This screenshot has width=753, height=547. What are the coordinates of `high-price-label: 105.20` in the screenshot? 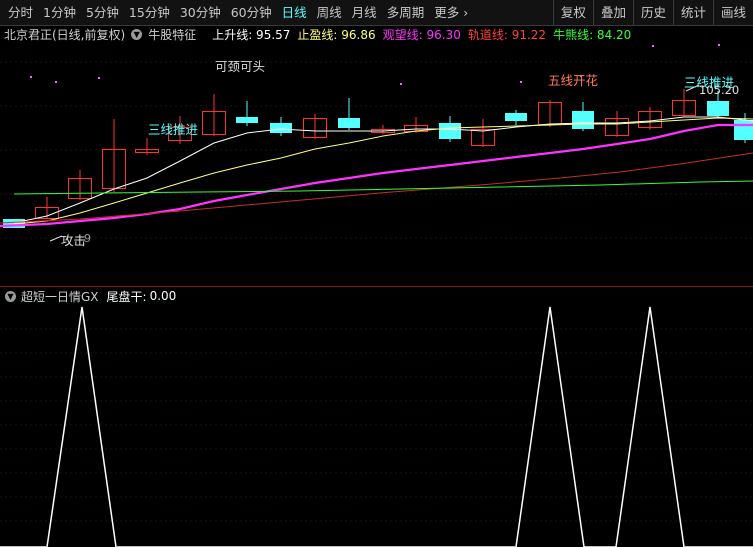 It's located at (719, 90).